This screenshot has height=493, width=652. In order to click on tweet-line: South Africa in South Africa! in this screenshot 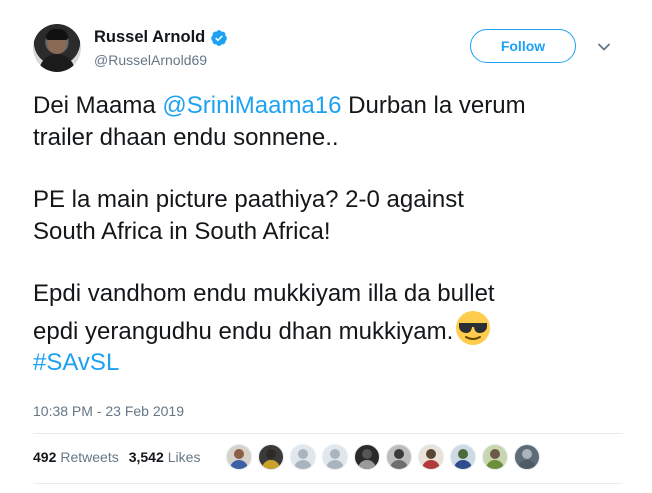, I will do `click(182, 231)`.